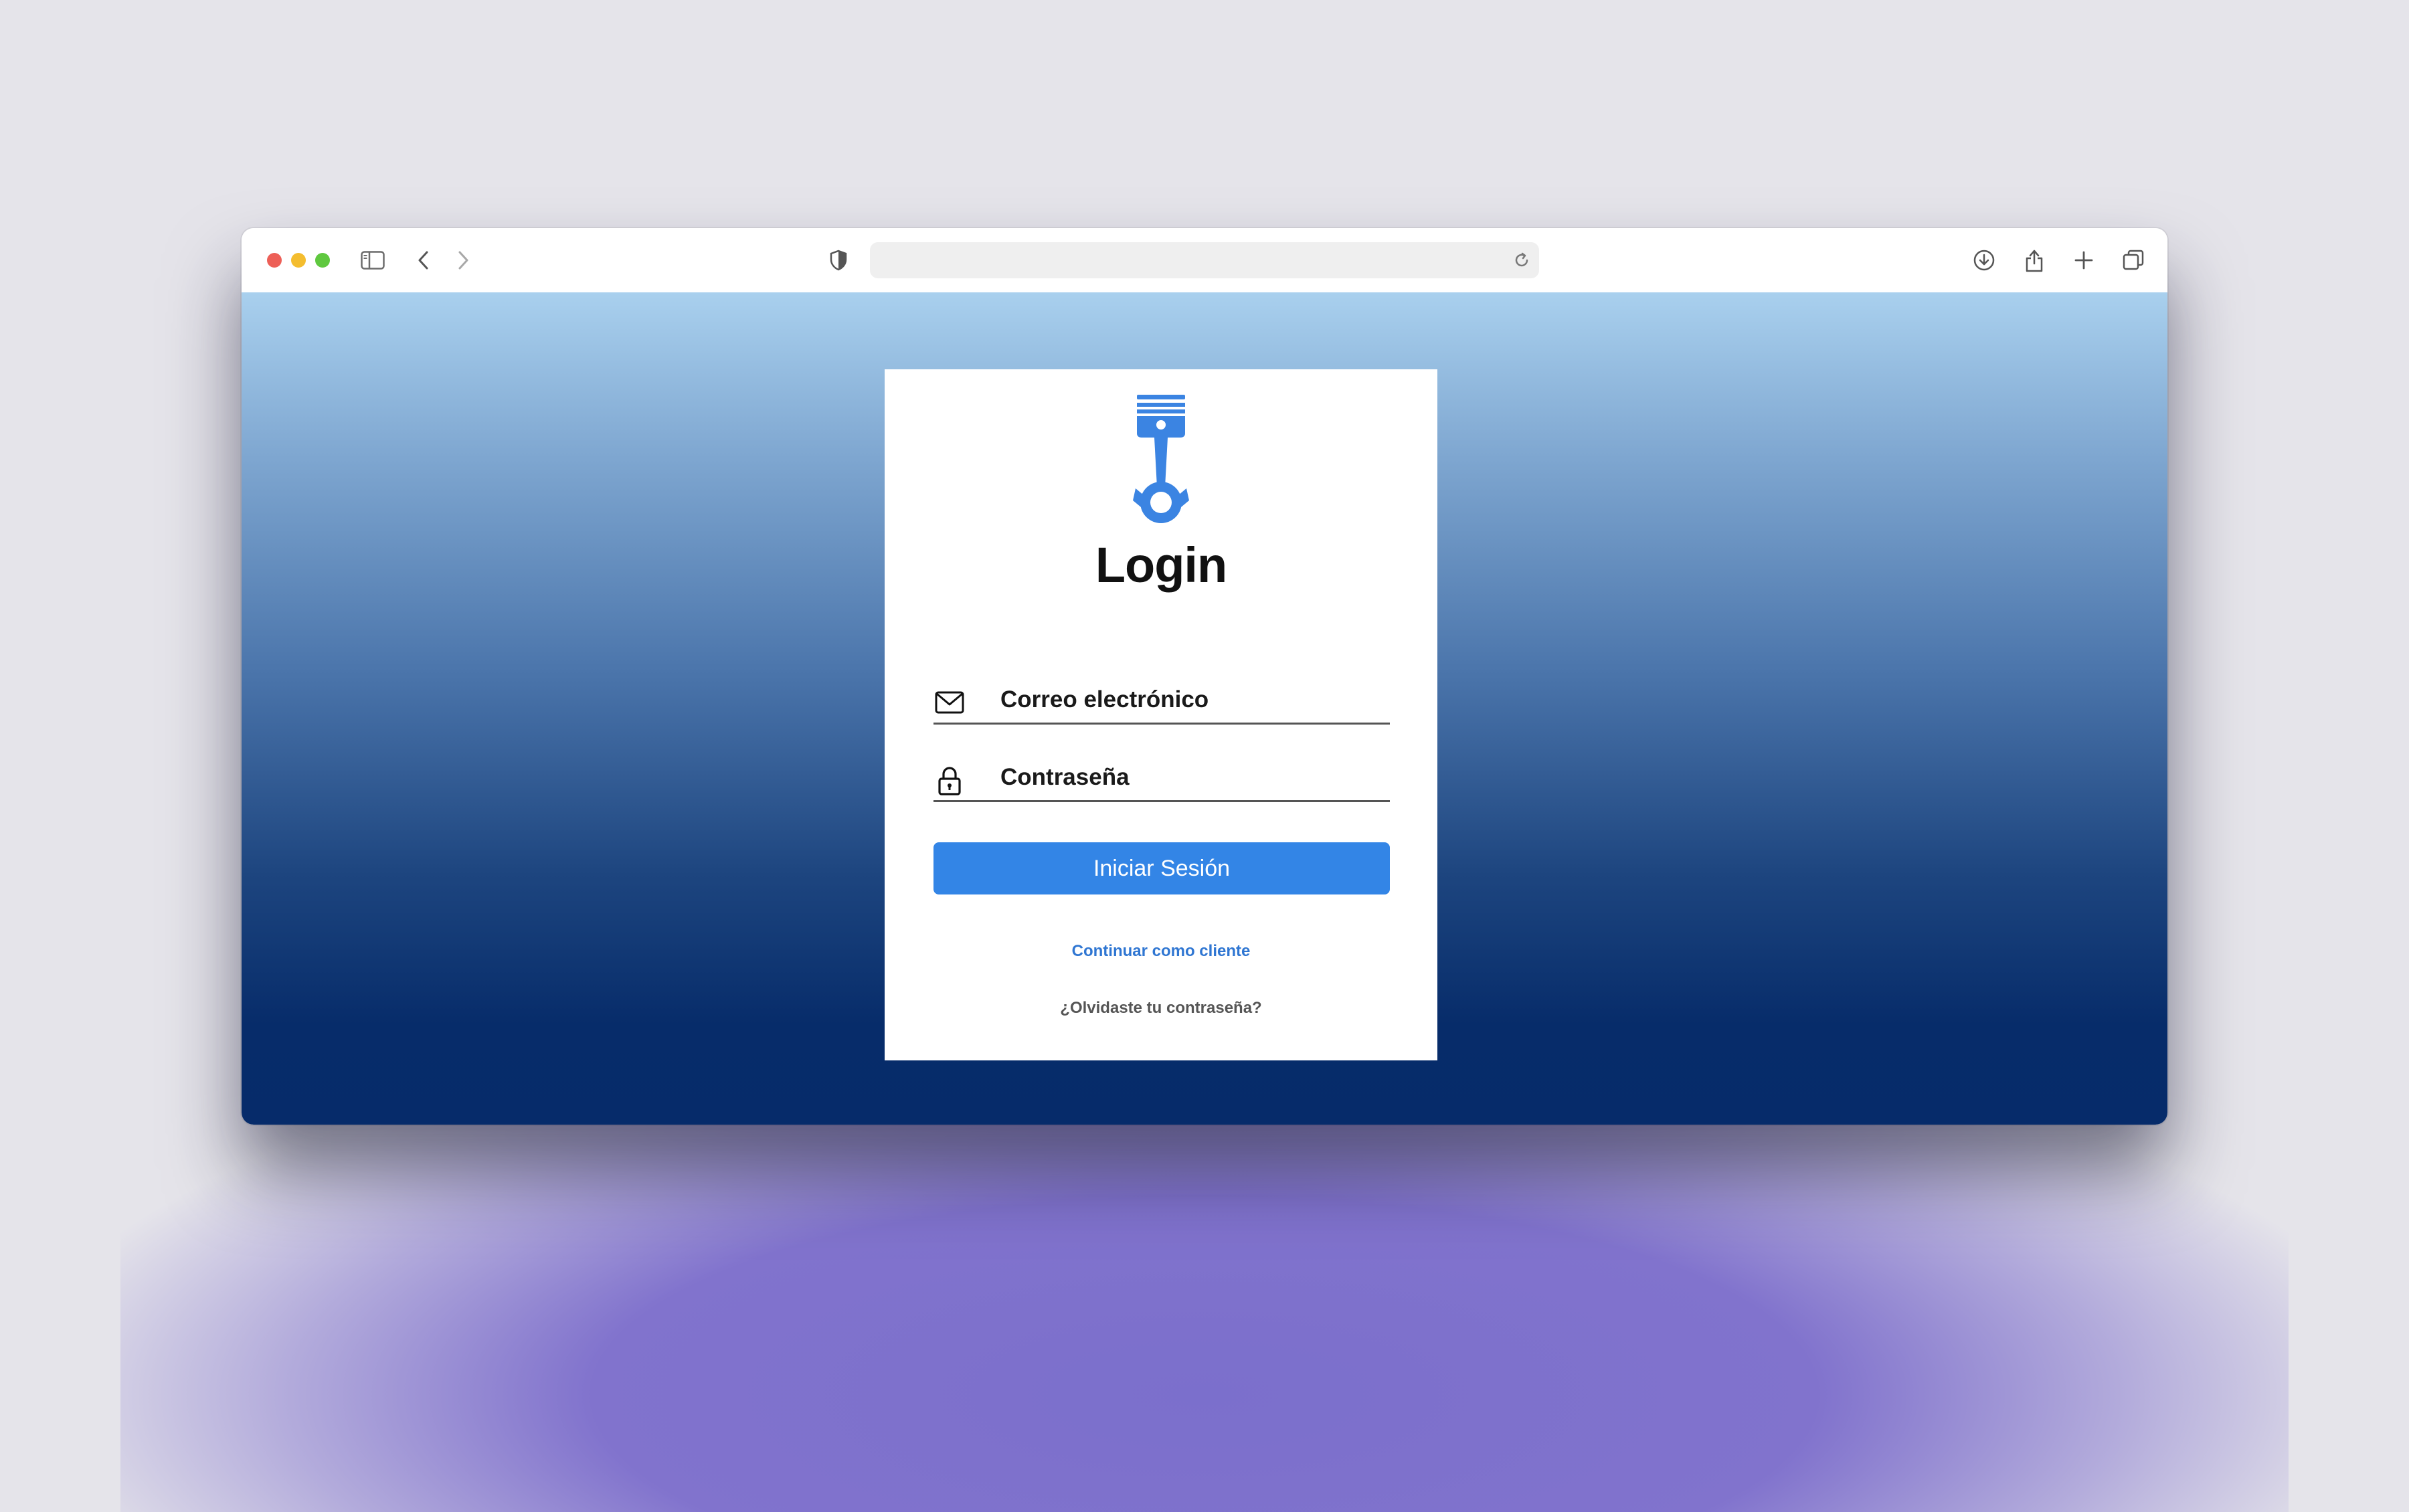  I want to click on continue-as-guest-link: Continuar como cliente, so click(1161, 952).